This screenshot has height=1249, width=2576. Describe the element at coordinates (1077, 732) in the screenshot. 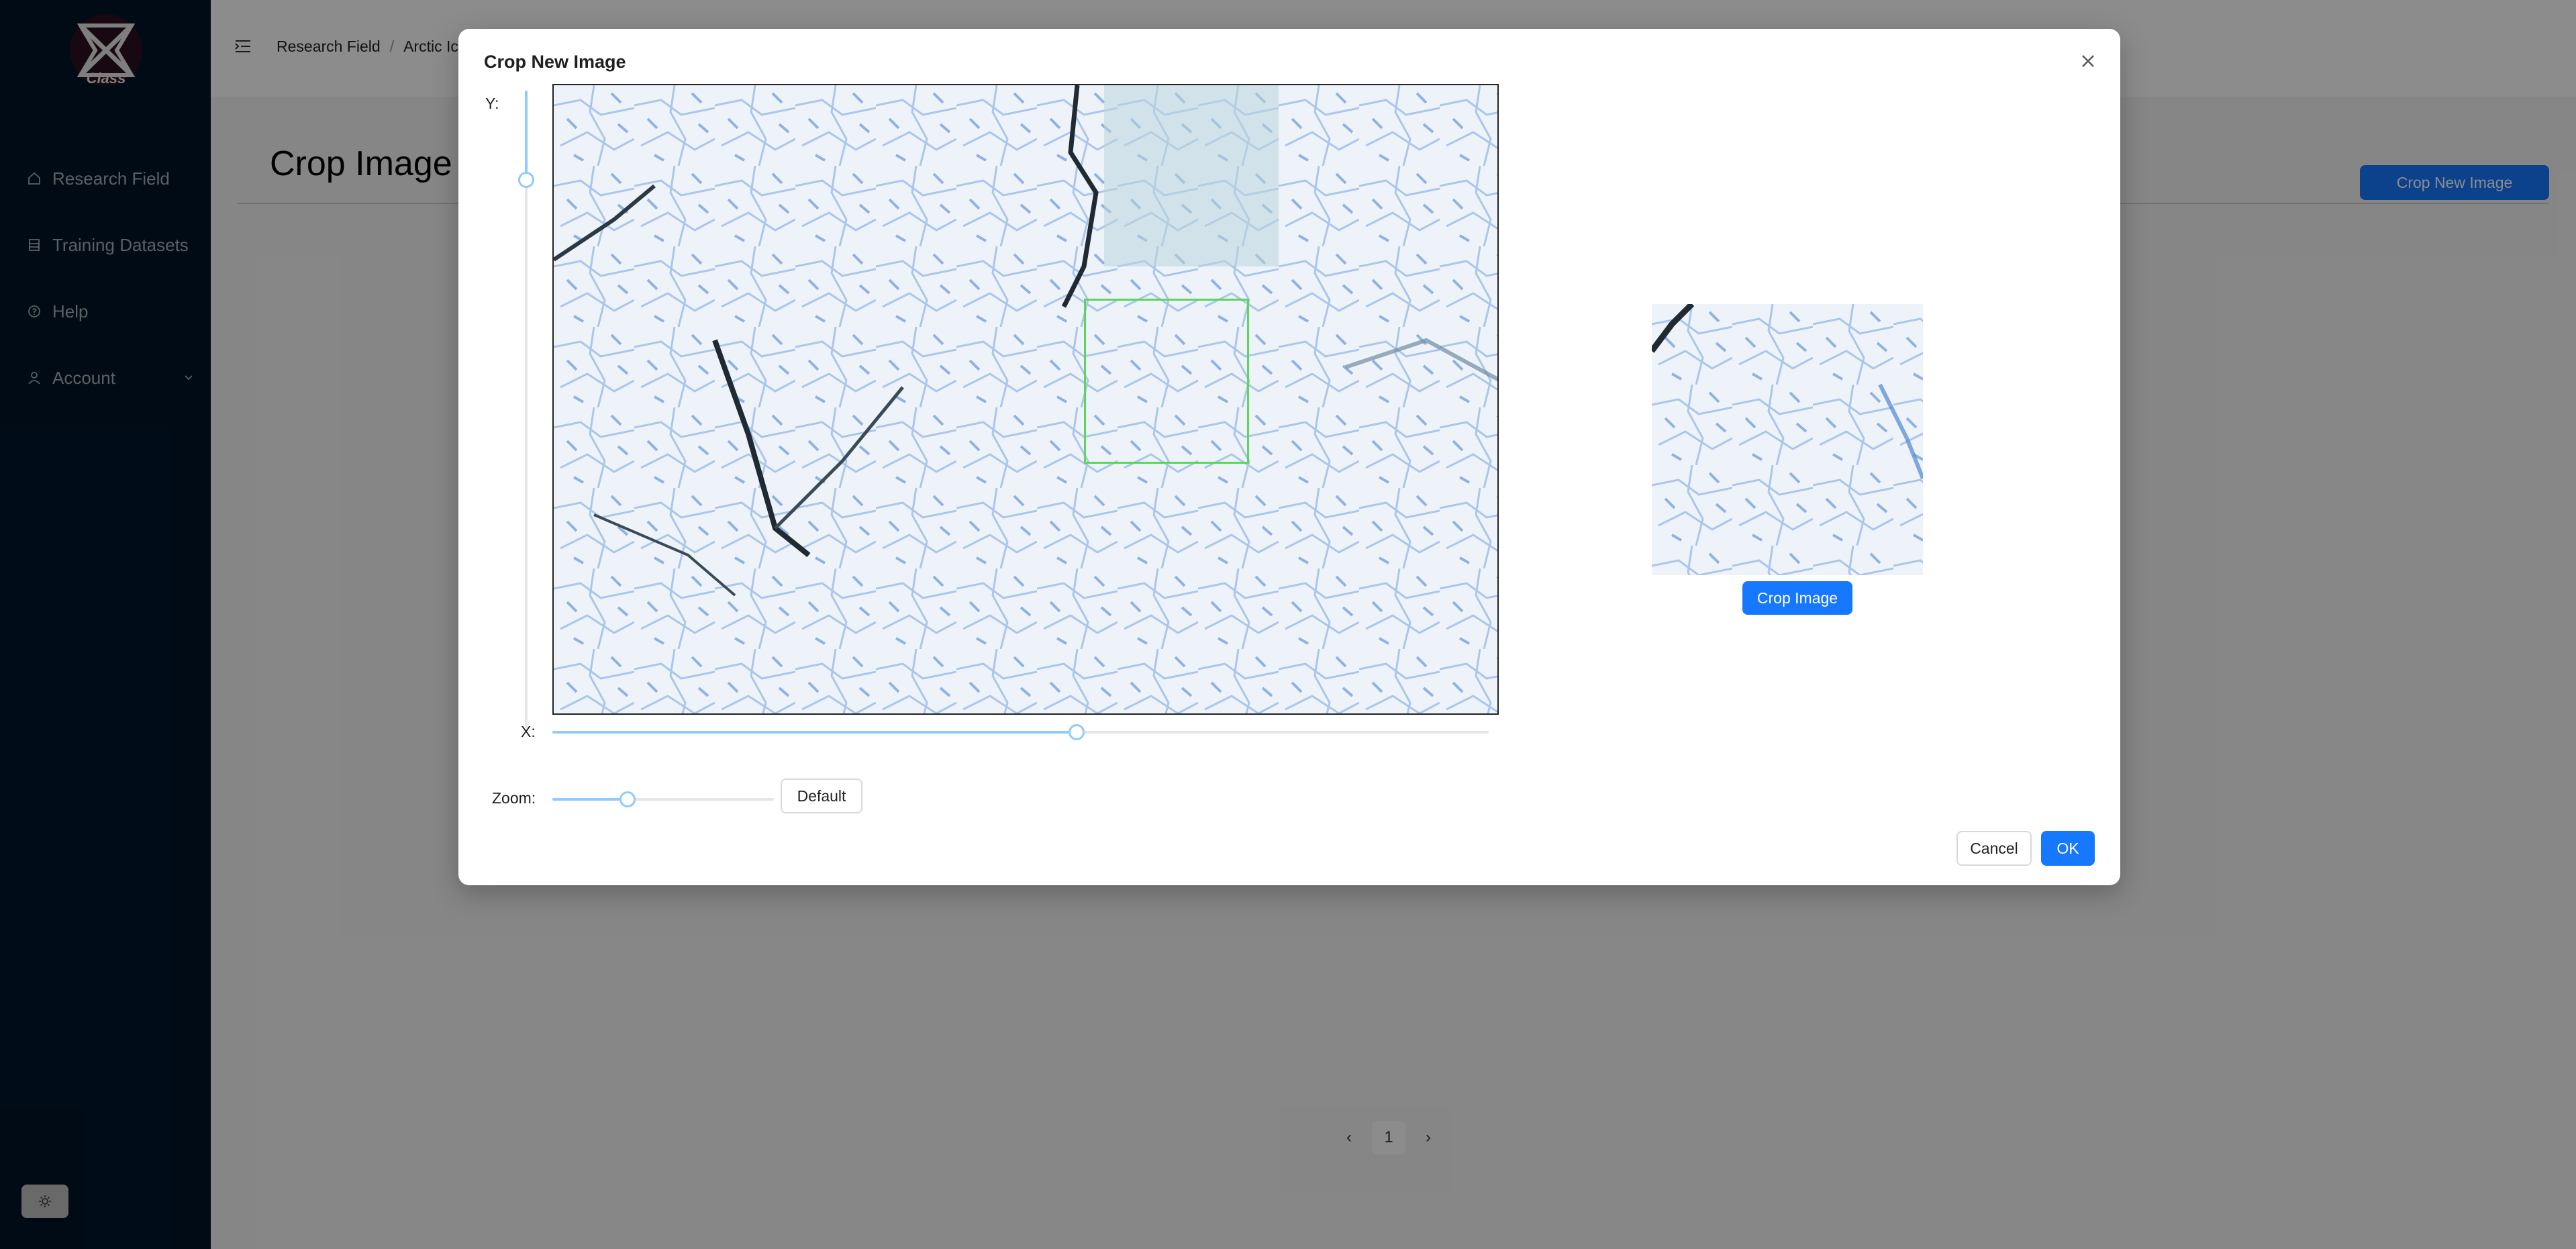

I see `x-slider-handle` at that location.